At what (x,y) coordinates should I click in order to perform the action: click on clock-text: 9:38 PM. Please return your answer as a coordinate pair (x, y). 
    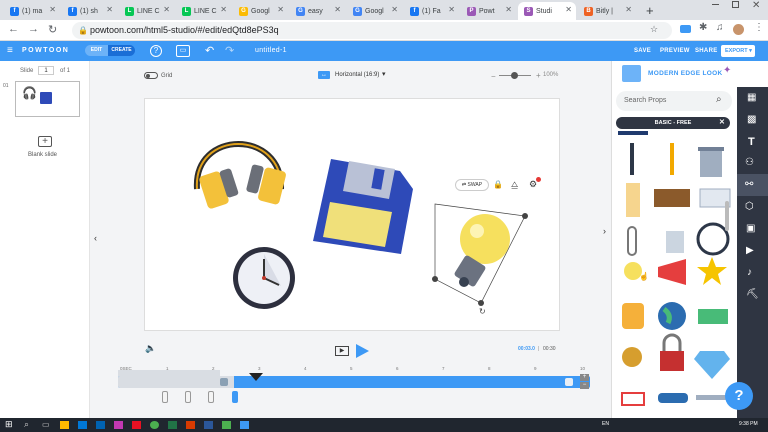
    Looking at the image, I should click on (748, 424).